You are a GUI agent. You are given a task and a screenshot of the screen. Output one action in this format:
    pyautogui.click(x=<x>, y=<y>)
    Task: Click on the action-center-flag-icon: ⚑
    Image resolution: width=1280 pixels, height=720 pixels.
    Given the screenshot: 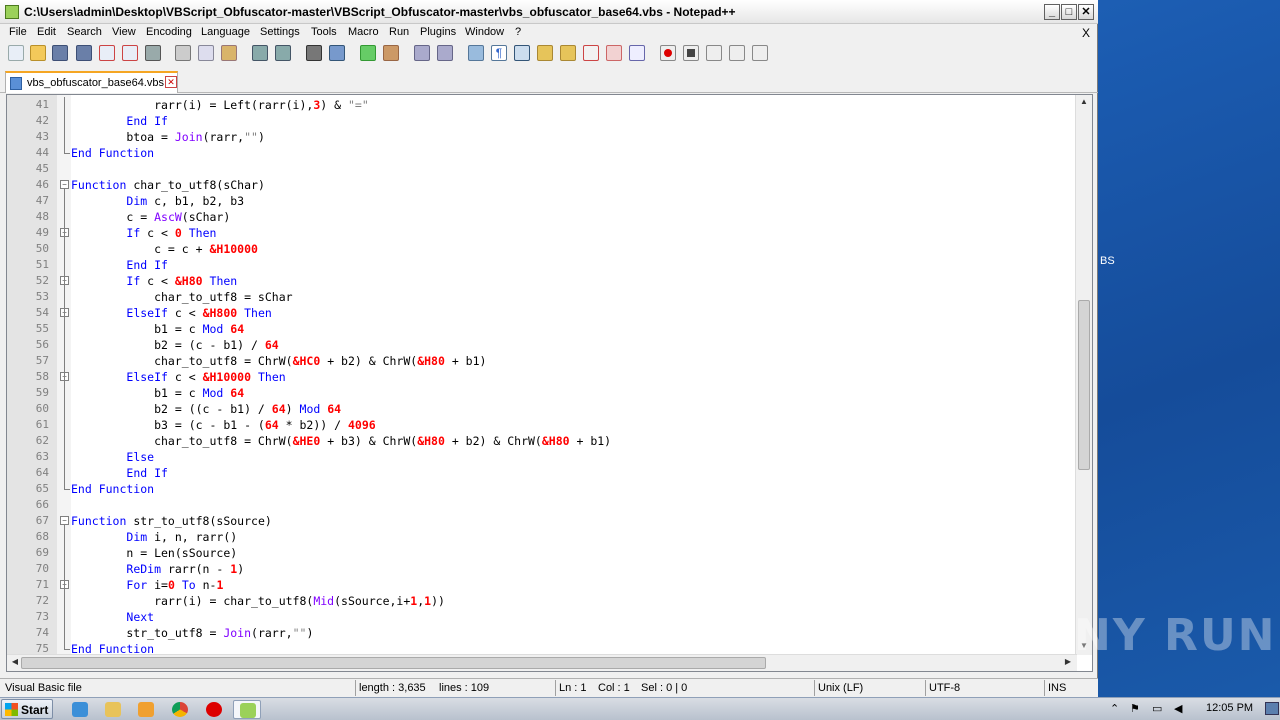 What is the action you would take?
    pyautogui.click(x=1135, y=708)
    